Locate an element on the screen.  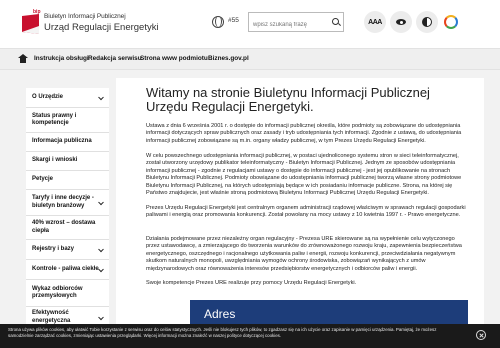
sidebar-item-label: Efektywność energetyczna is located at coordinates (51, 317).